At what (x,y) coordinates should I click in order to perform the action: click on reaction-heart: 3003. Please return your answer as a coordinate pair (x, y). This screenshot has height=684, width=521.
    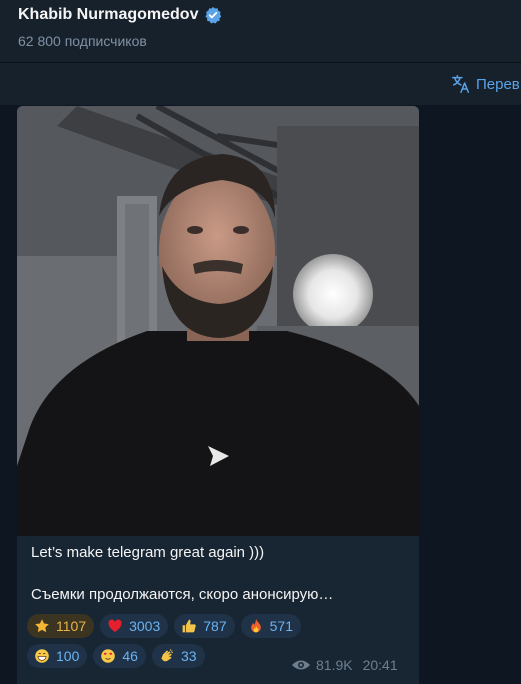
    Looking at the image, I should click on (134, 626).